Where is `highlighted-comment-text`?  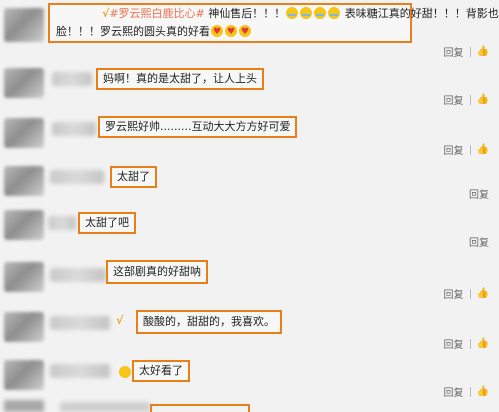
highlighted-comment-text is located at coordinates (200, 408).